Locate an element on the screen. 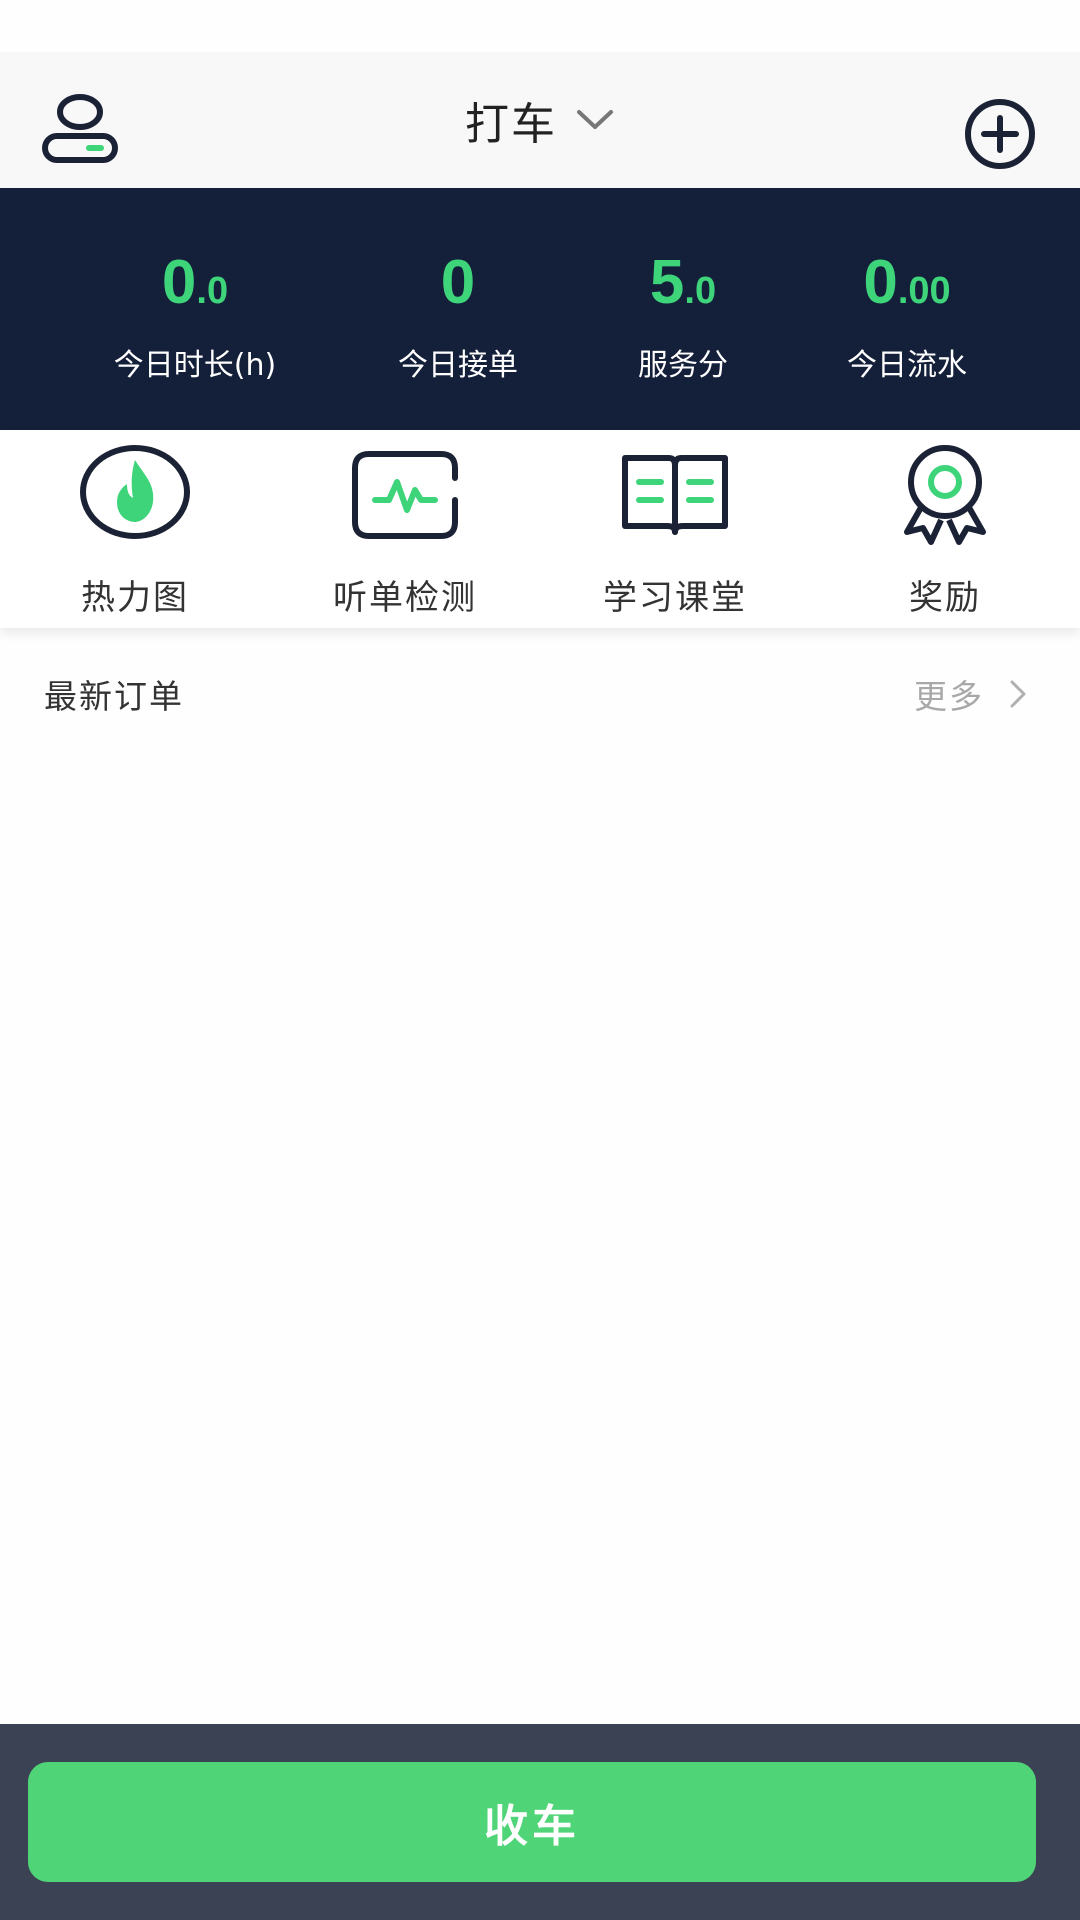 This screenshot has height=1920, width=1080. tool-learning-class: 学习课堂 is located at coordinates (675, 530).